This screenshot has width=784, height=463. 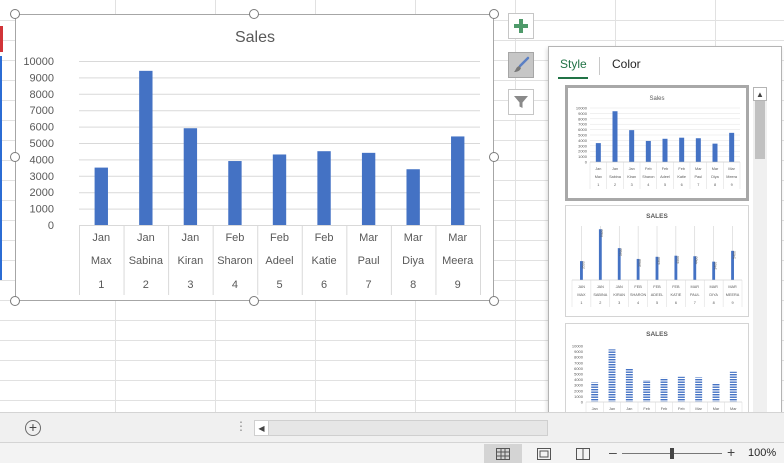 What do you see at coordinates (619, 295) in the screenshot?
I see `thumb-x-label: KIRAN` at bounding box center [619, 295].